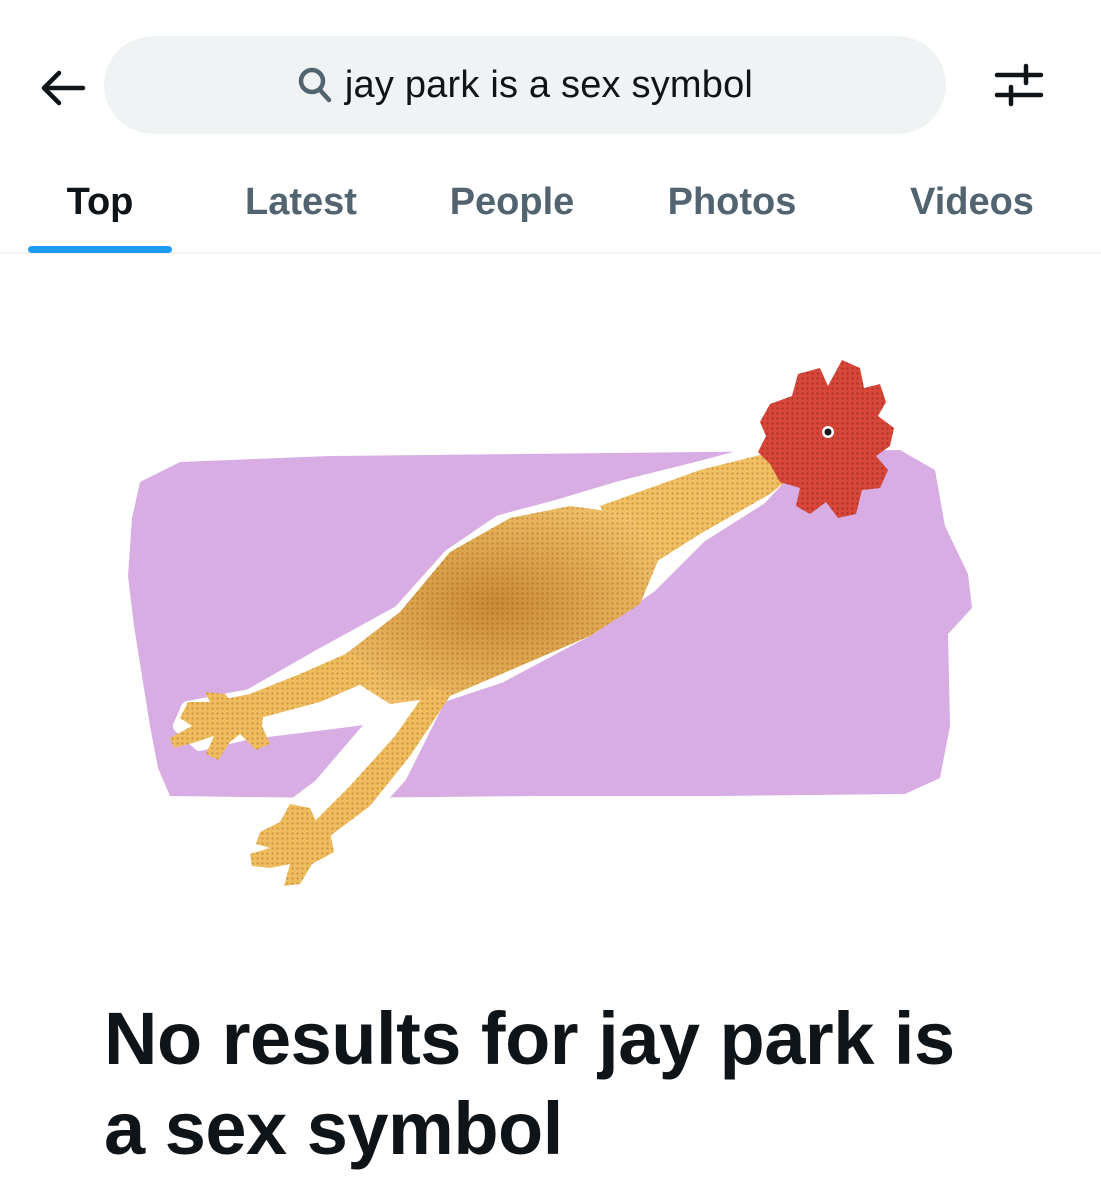 This screenshot has width=1101, height=1200. I want to click on search-filter-button, so click(1019, 86).